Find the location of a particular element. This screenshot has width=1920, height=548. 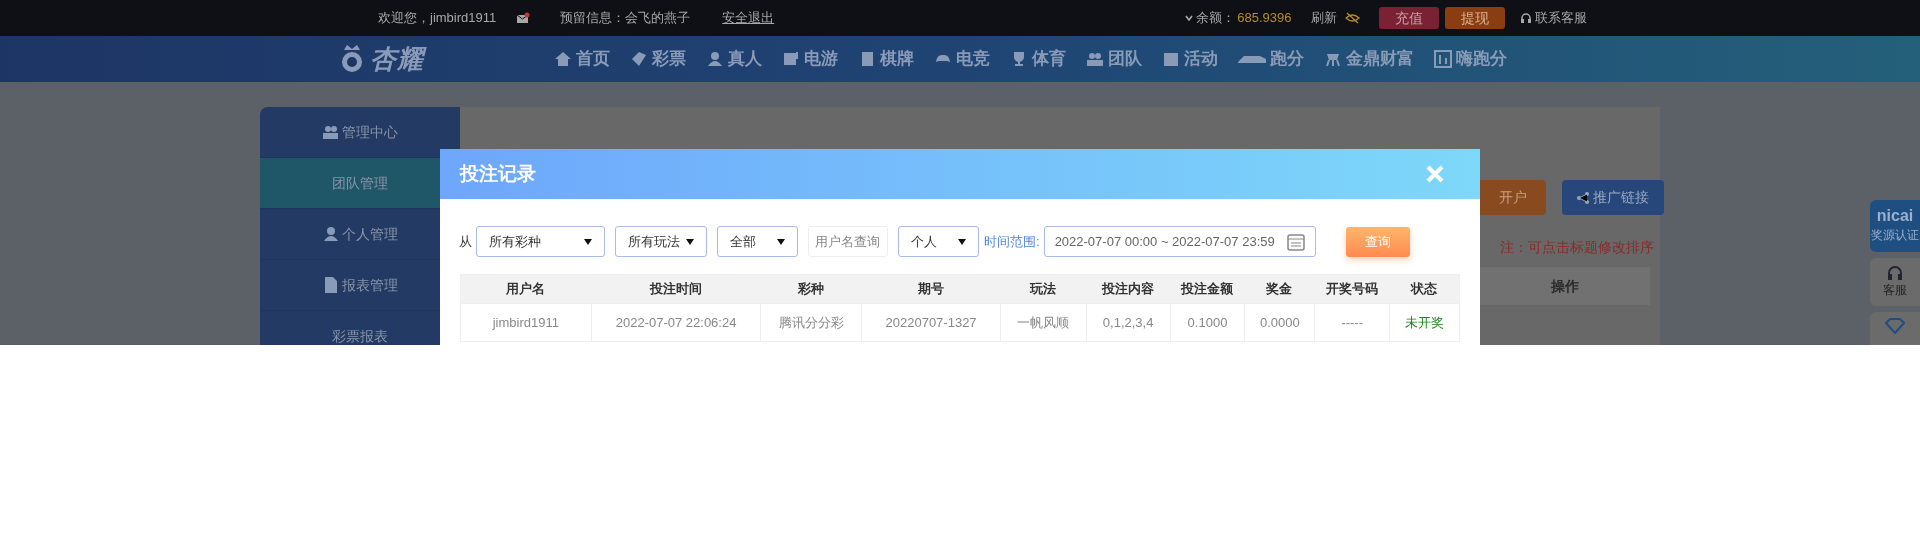

table-cell: 2022-07-07 22:06:24 is located at coordinates (675, 322).